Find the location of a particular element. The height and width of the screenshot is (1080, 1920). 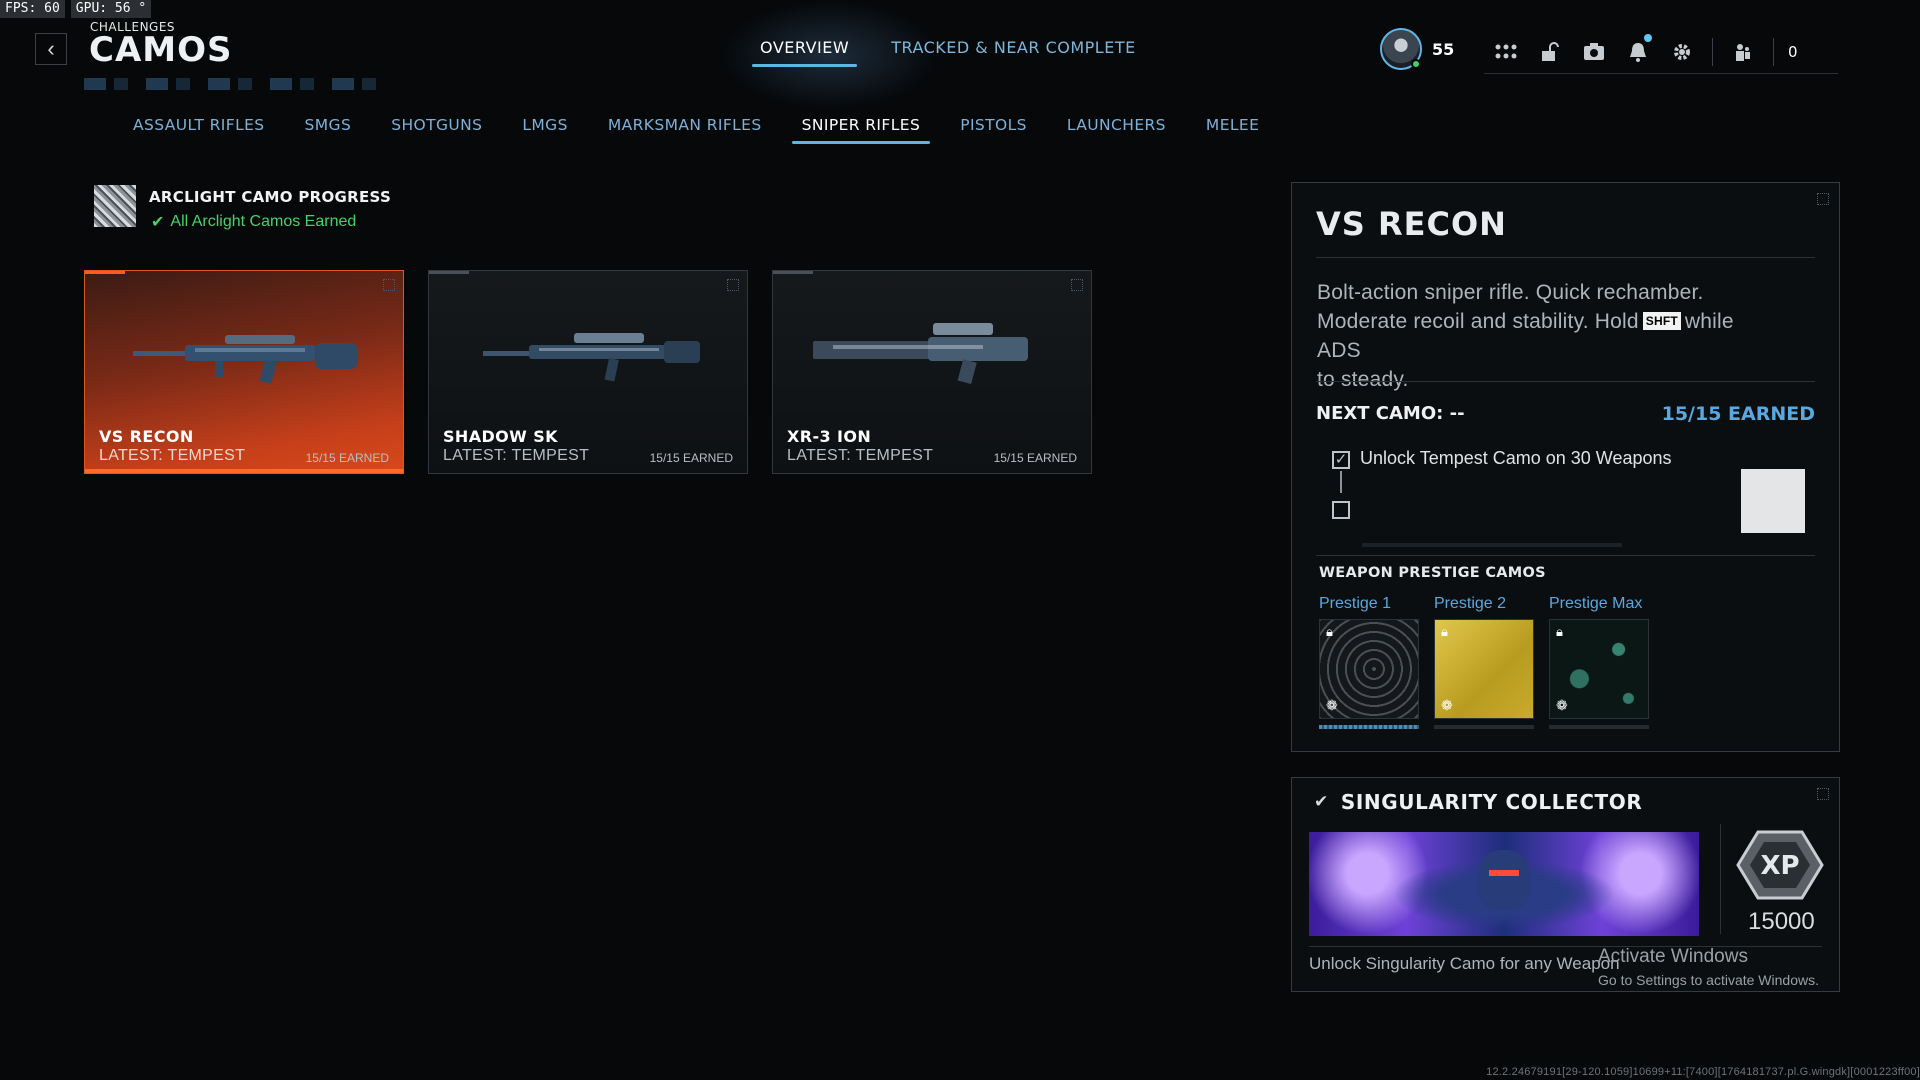

tab-melee: MELEE is located at coordinates (1232, 130).